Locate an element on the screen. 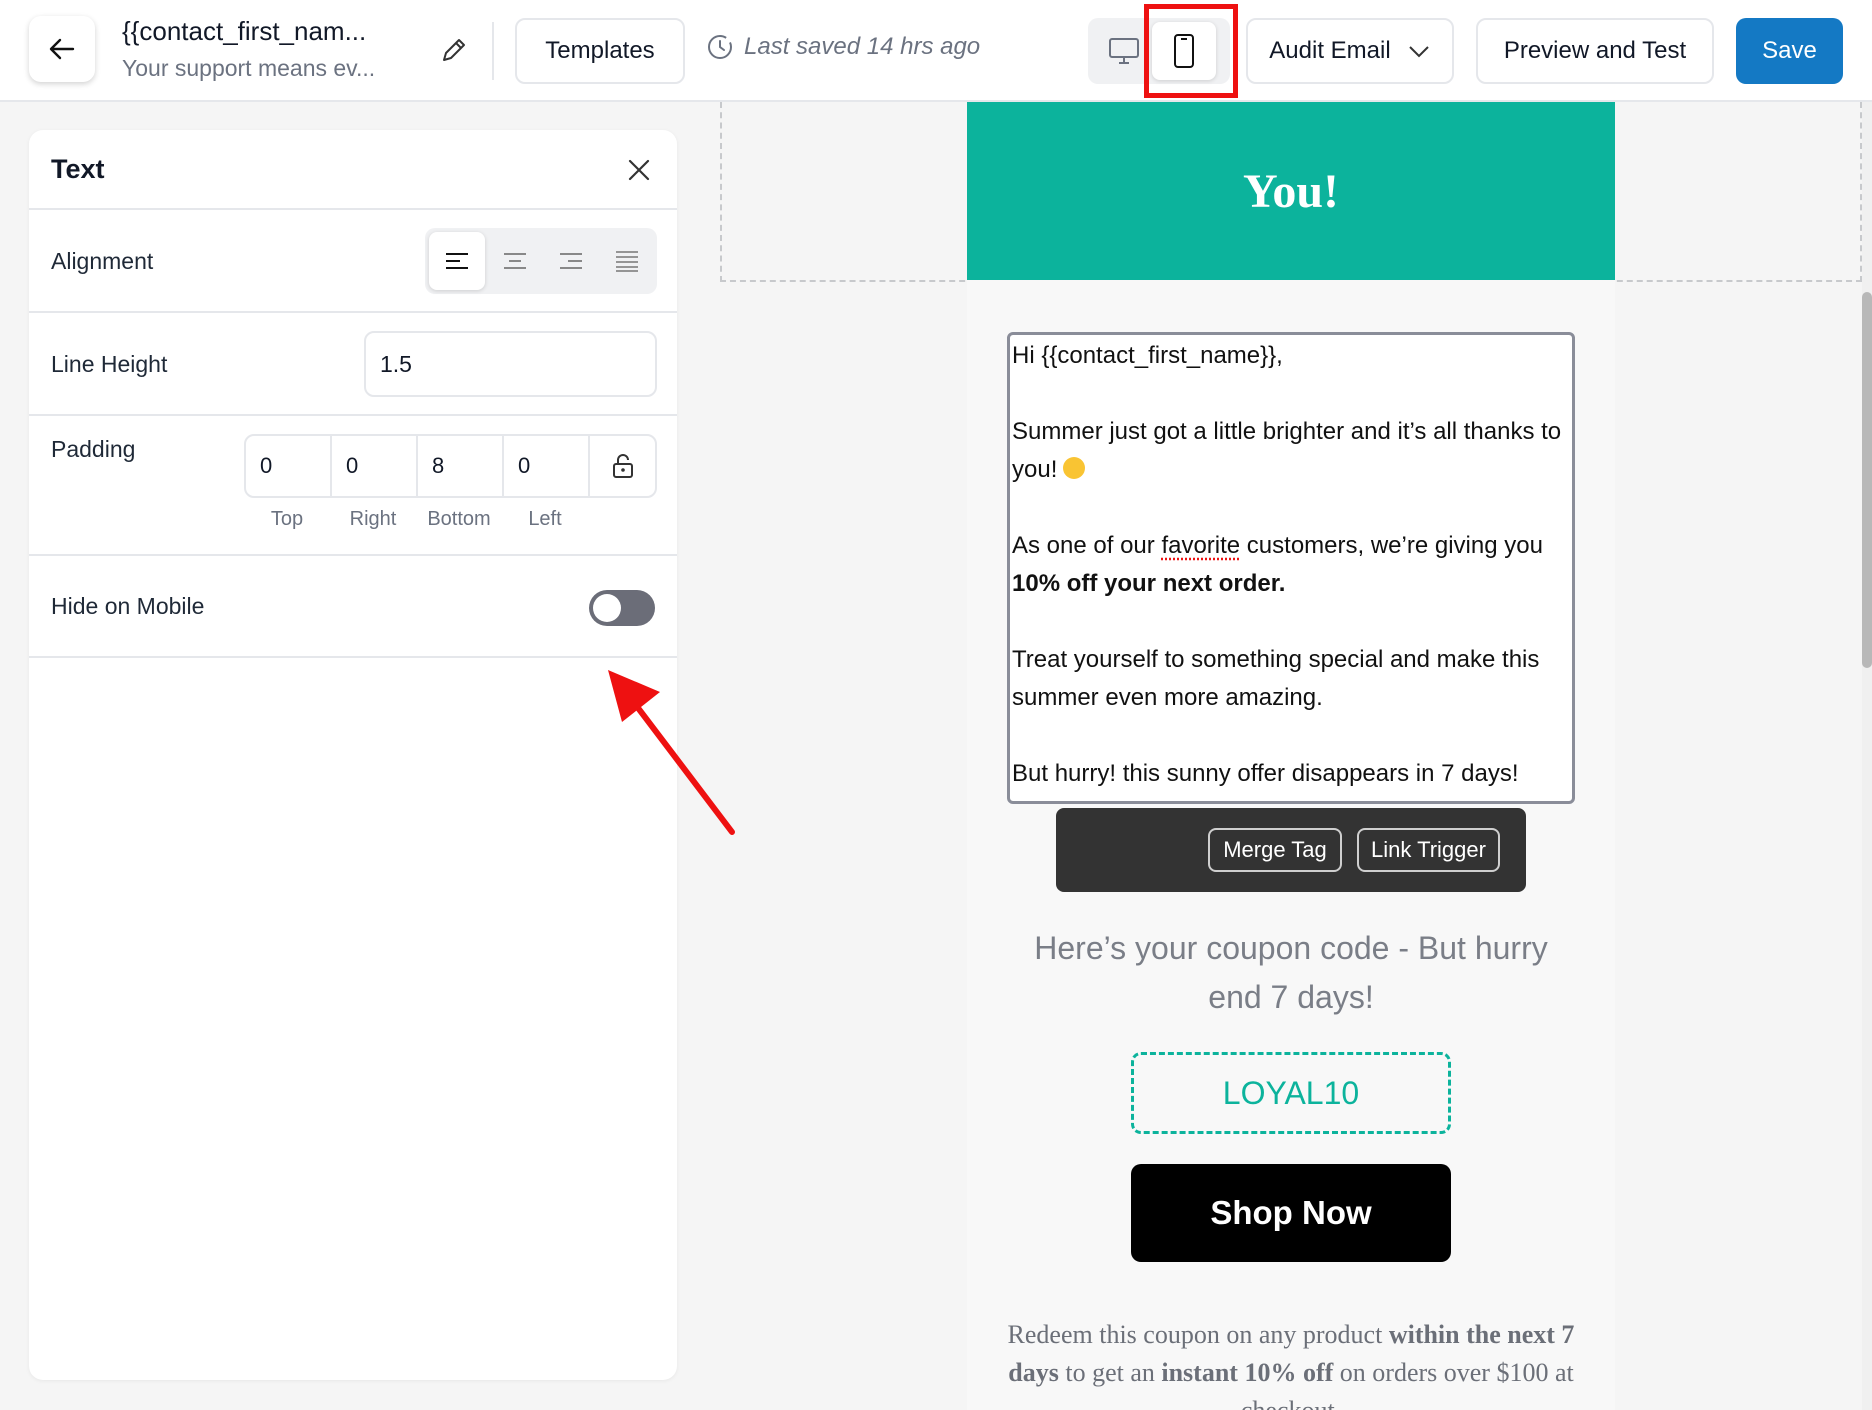 This screenshot has width=1872, height=1410. align-right-icon is located at coordinates (571, 261).